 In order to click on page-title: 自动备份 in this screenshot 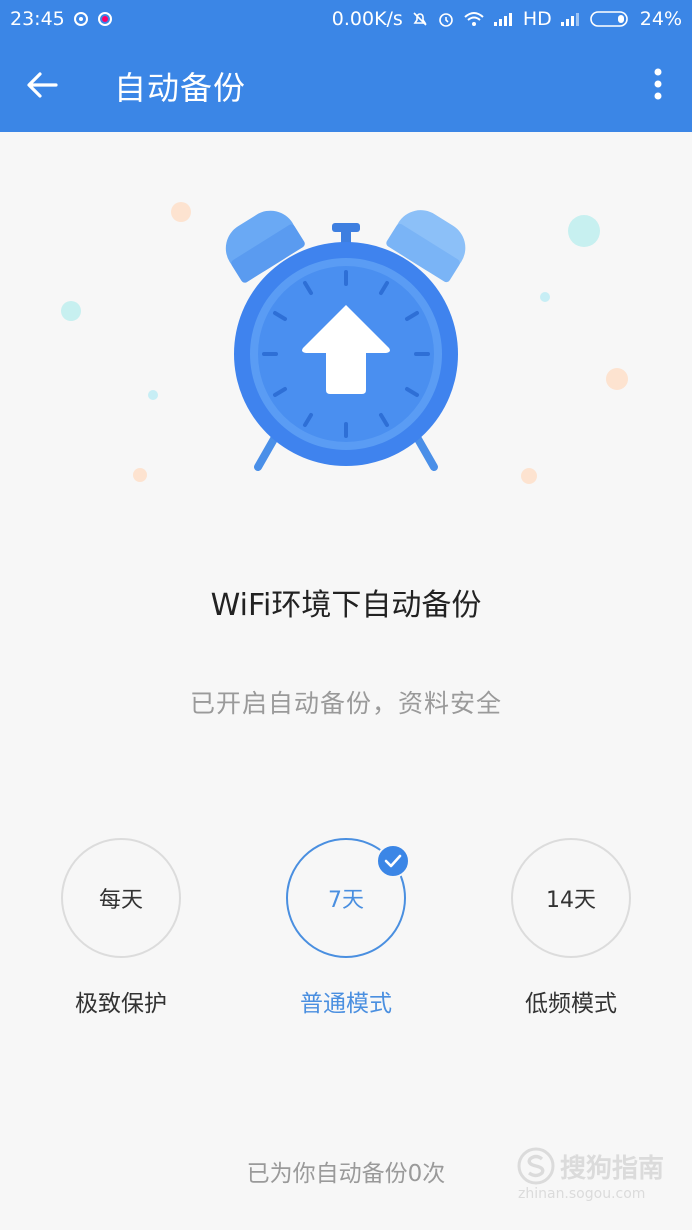, I will do `click(180, 88)`.